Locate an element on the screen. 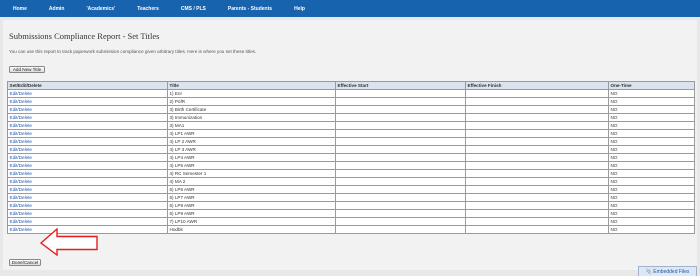 This screenshot has width=700, height=276. table-row: Edit/Delete 4) LP4 AWR NO is located at coordinates (351, 157).